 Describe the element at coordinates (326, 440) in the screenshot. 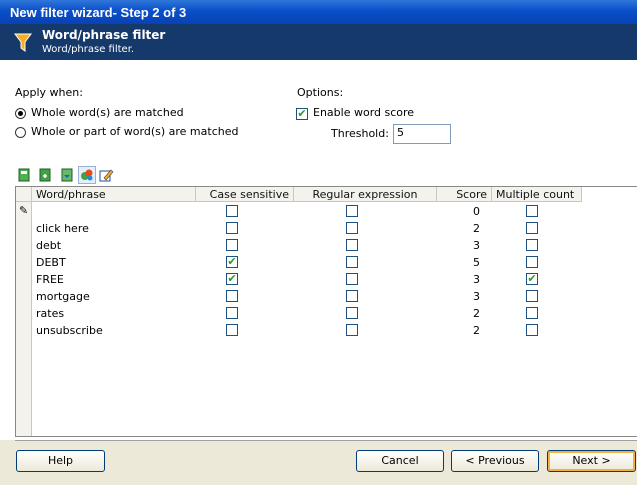

I see `footer-divider` at that location.